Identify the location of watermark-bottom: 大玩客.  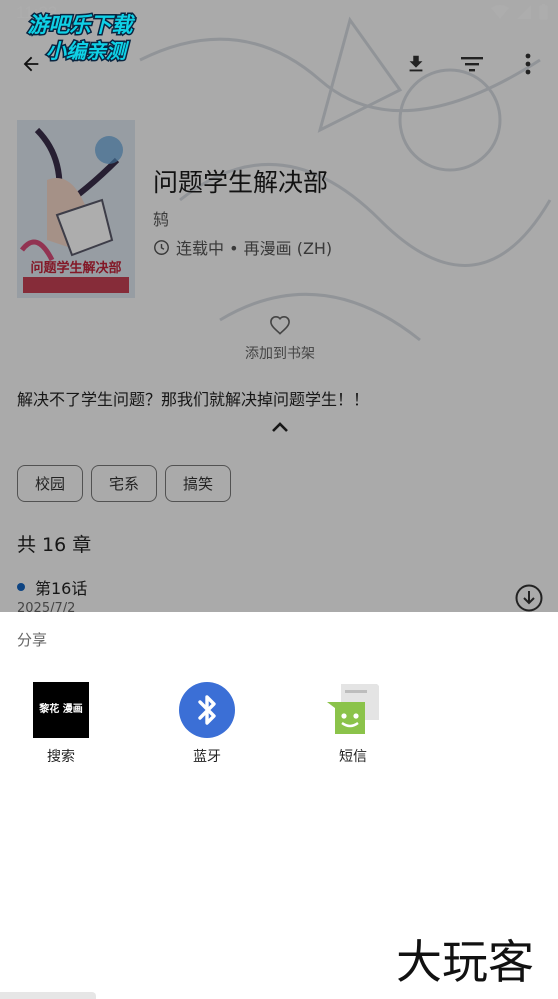
(465, 961).